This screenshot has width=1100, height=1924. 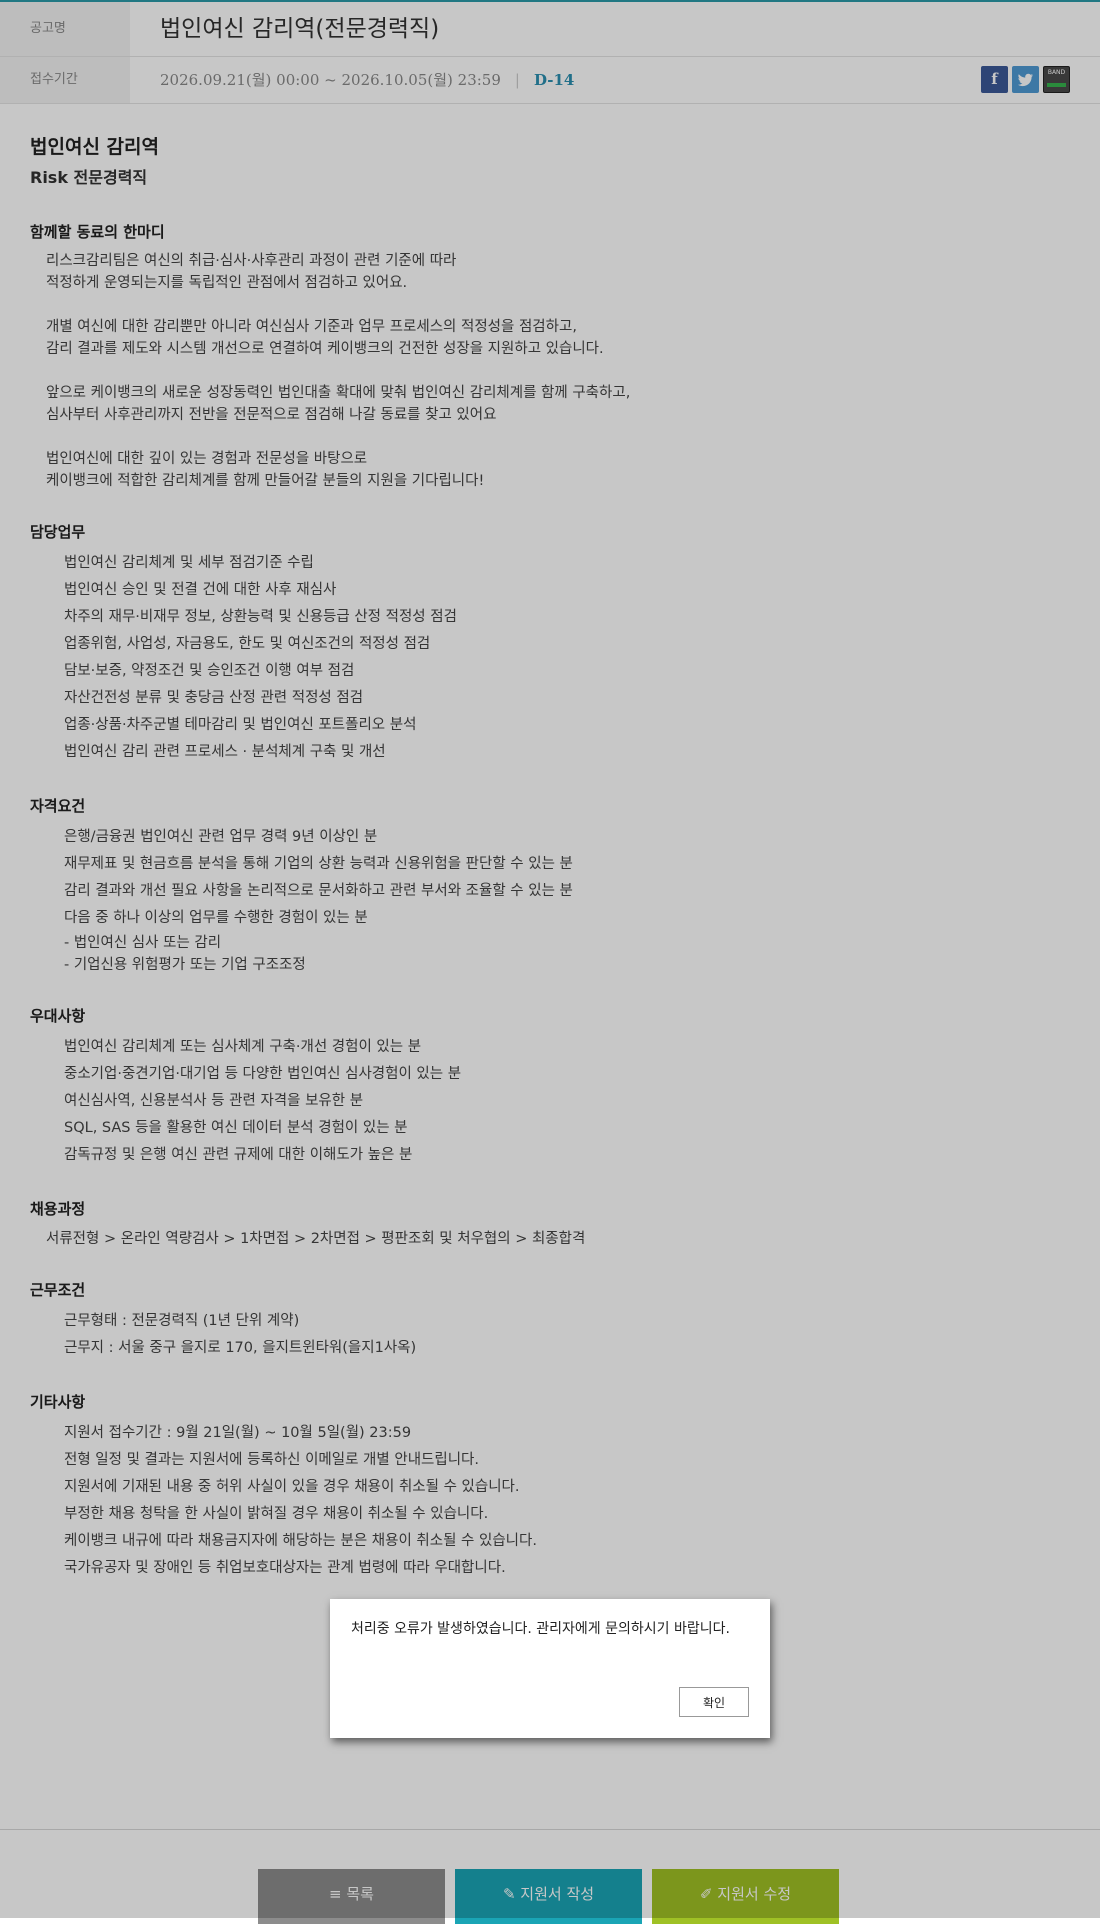 What do you see at coordinates (540, 1629) in the screenshot?
I see `error-message: 처리중 오류가 발생하였습니다. 관리자에게 문의하시기 바랍니다.` at bounding box center [540, 1629].